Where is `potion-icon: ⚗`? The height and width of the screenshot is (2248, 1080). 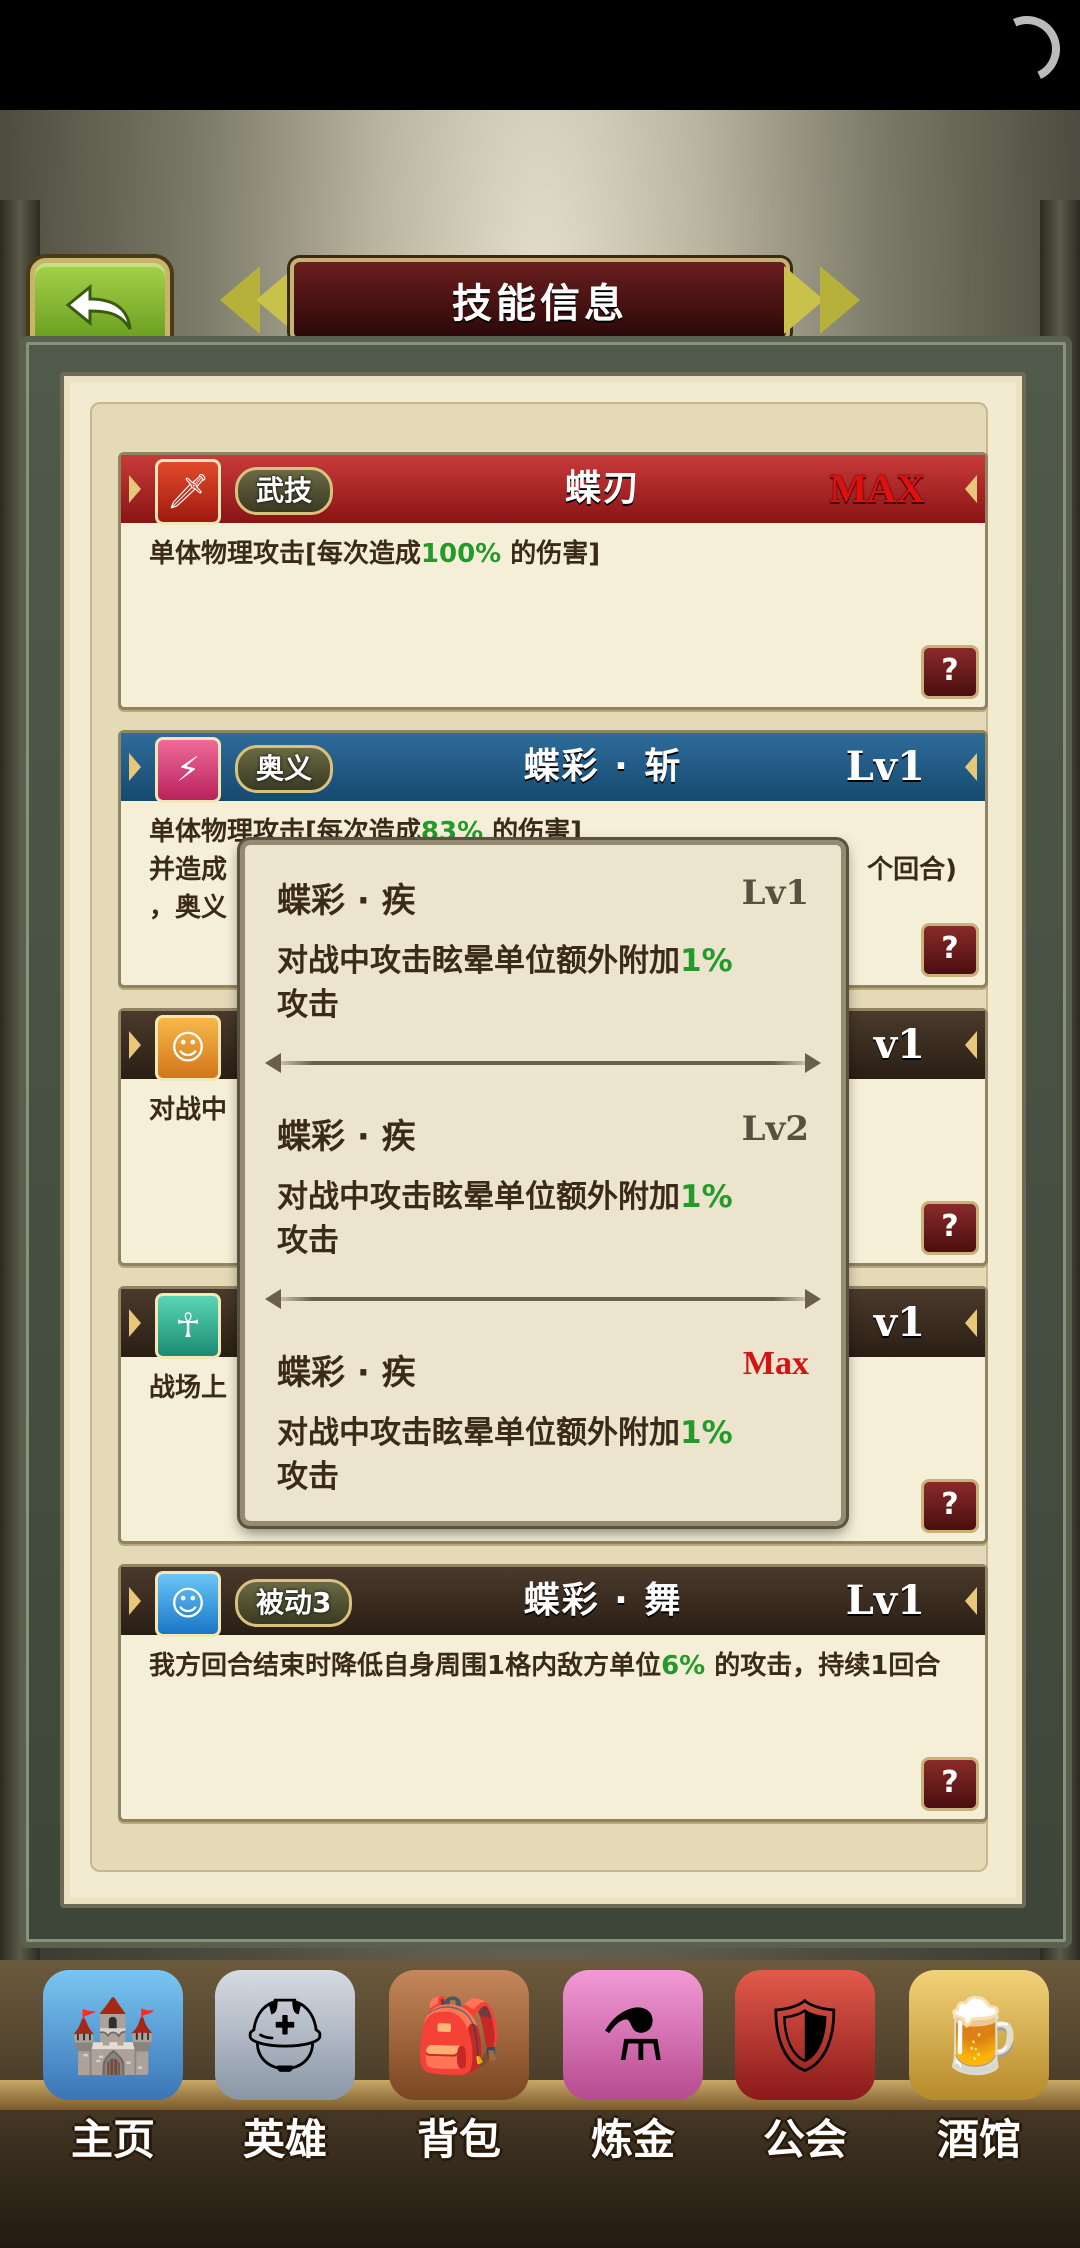
potion-icon: ⚗ is located at coordinates (633, 2035).